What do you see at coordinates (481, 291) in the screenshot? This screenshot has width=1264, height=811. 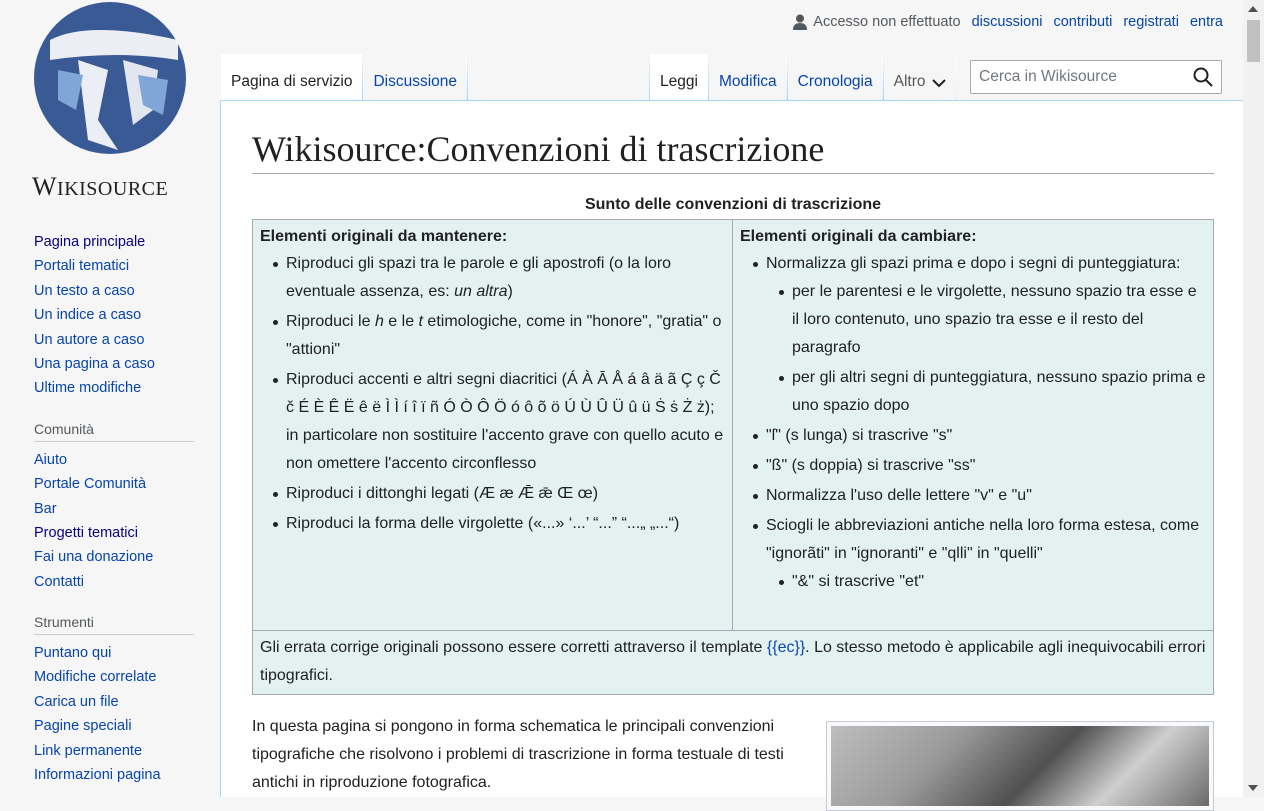 I see `list-item-italic: un altra` at bounding box center [481, 291].